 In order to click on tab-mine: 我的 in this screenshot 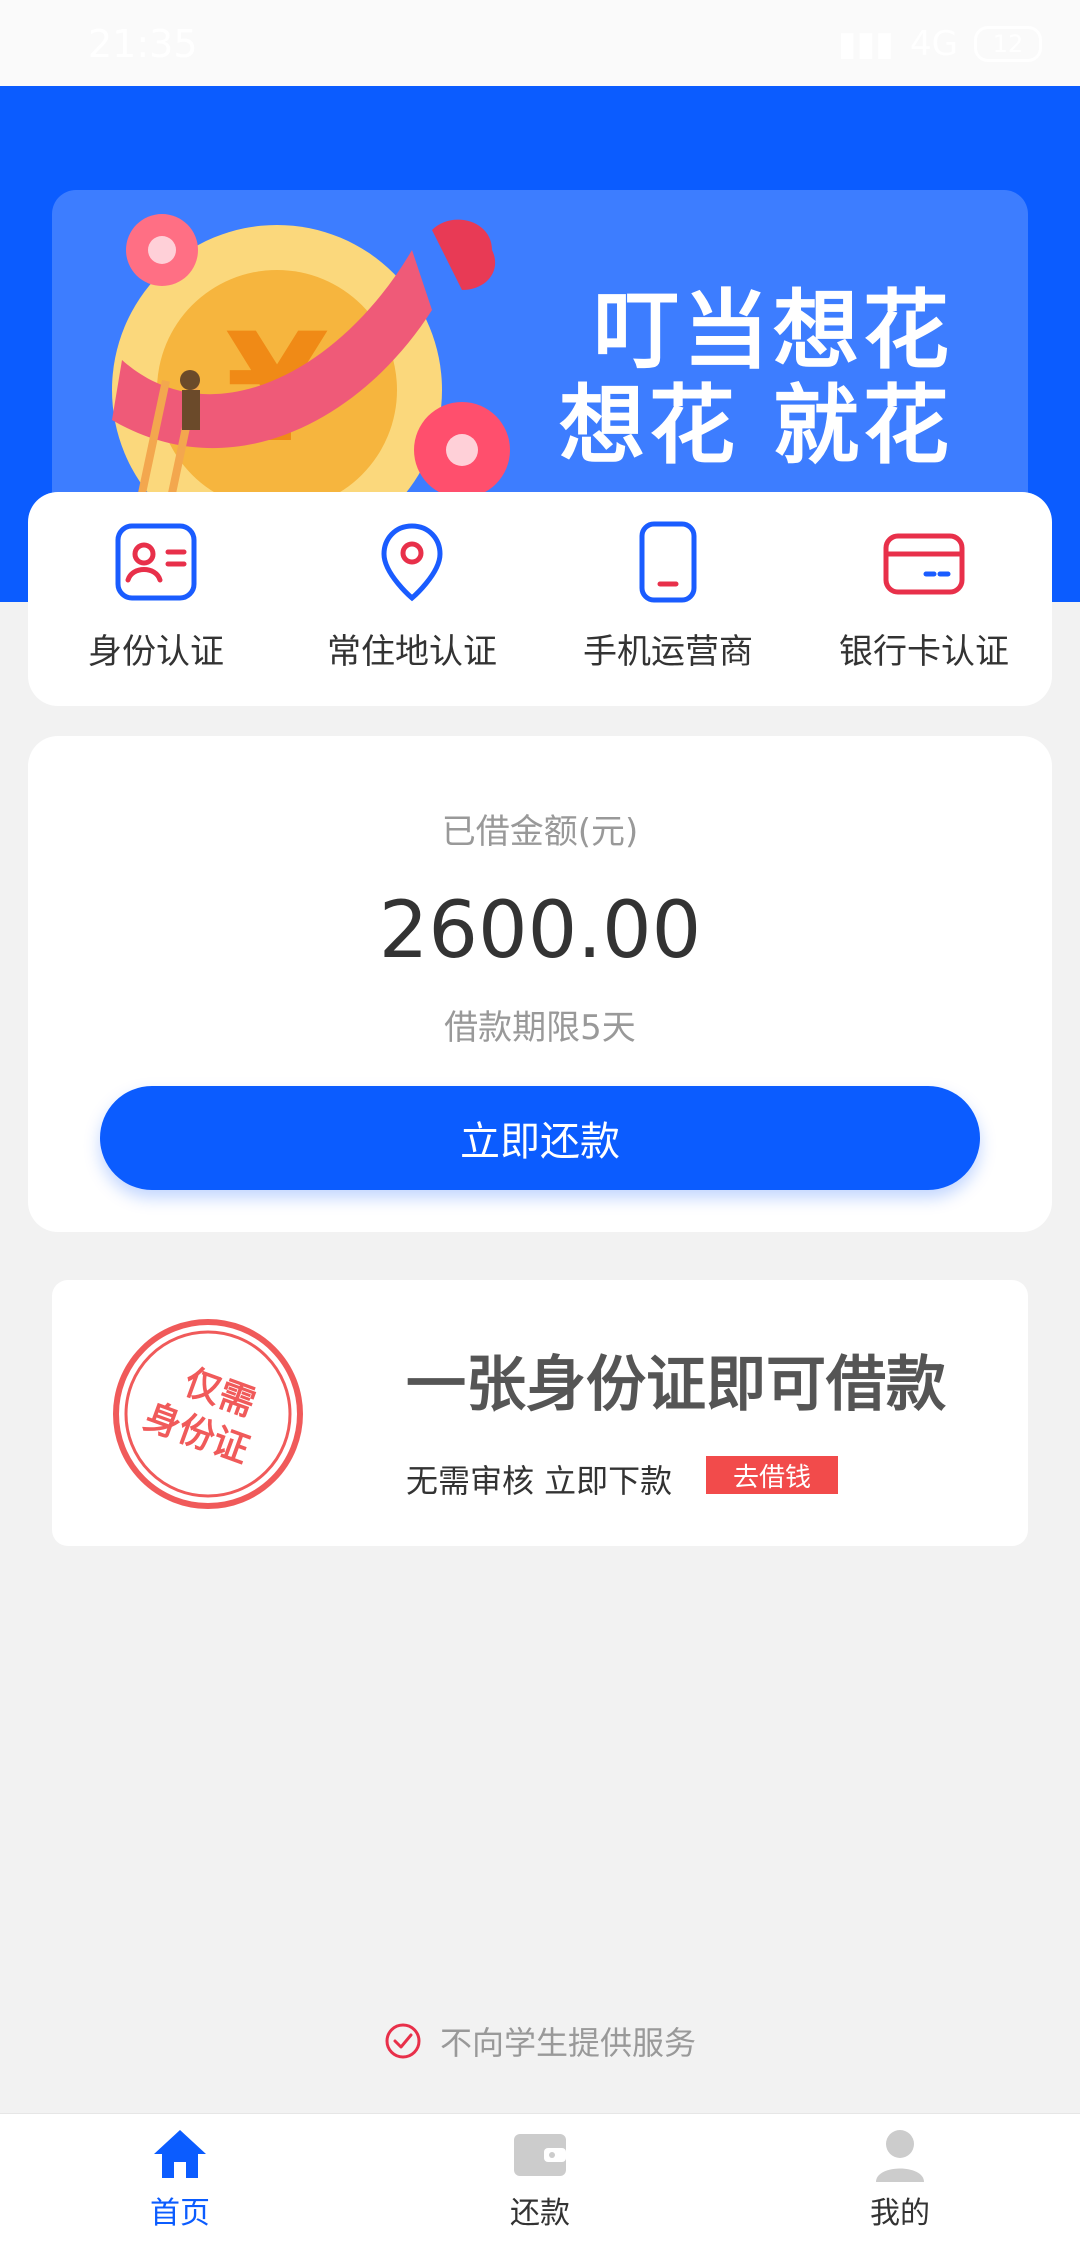, I will do `click(900, 2179)`.